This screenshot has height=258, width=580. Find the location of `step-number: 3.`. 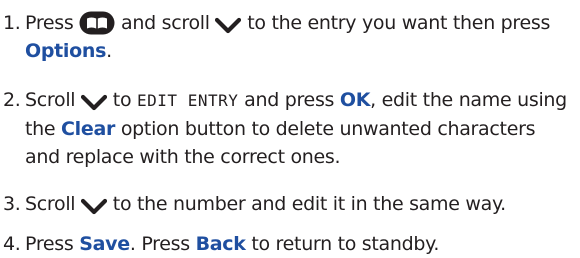

step-number: 3. is located at coordinates (12, 204).